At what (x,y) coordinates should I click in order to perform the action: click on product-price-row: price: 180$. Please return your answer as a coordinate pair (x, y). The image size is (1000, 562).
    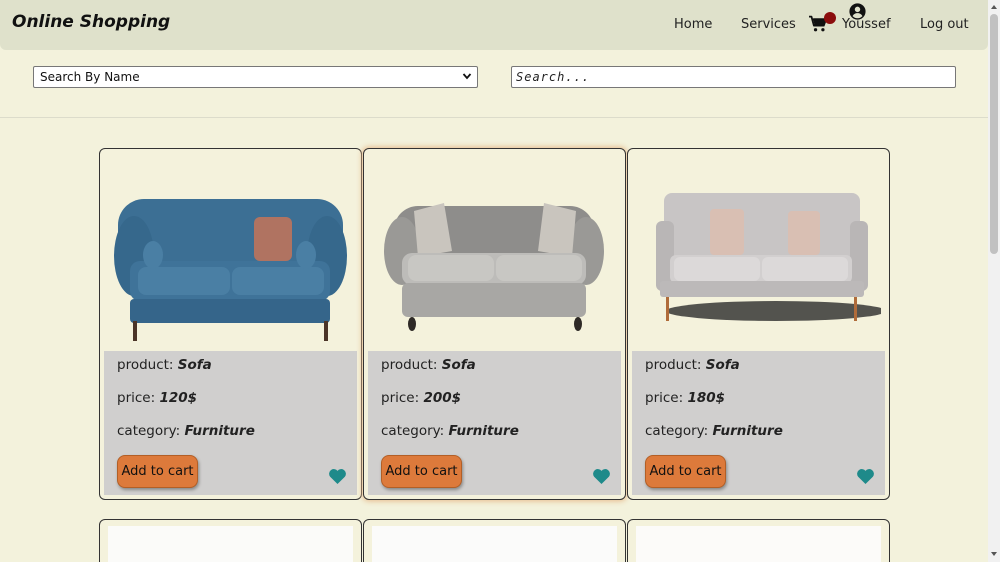
    Looking at the image, I should click on (685, 398).